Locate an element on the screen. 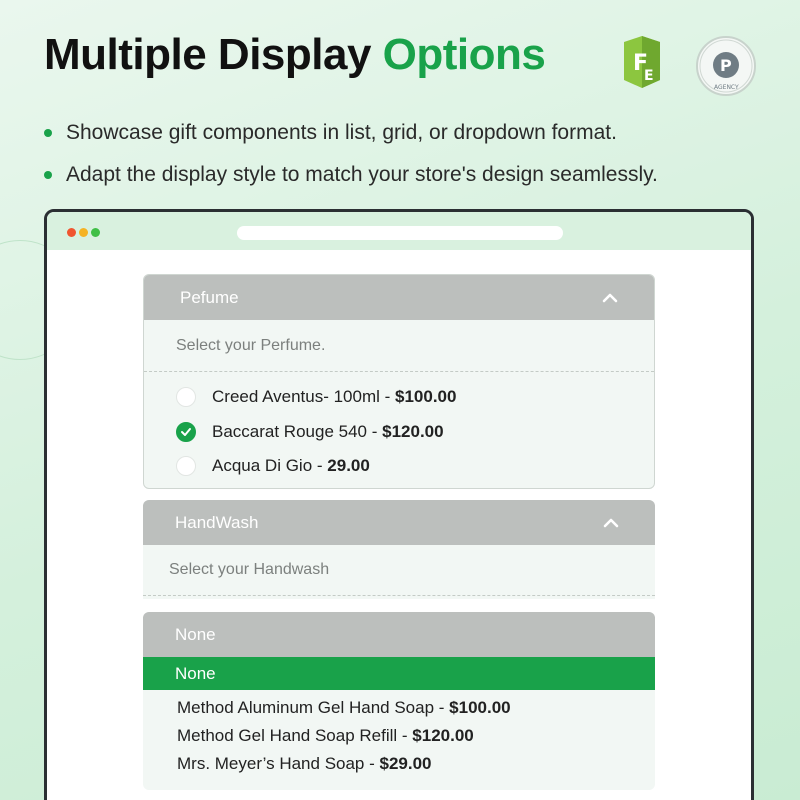  page-title: Multiple Display Options is located at coordinates (295, 55).